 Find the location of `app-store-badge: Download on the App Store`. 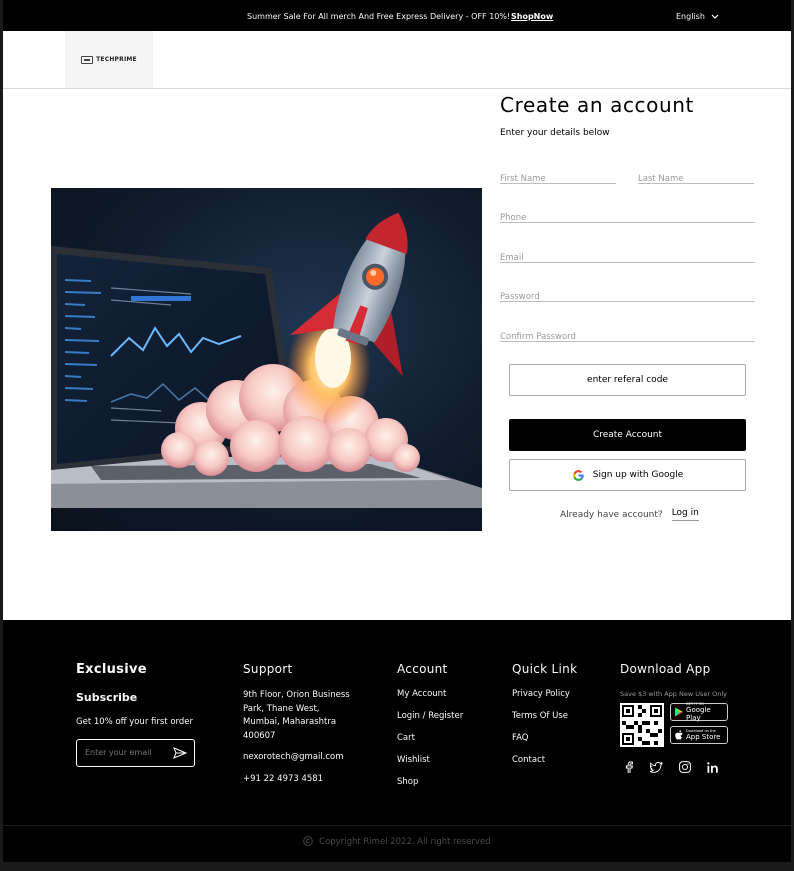

app-store-badge: Download on the App Store is located at coordinates (699, 735).